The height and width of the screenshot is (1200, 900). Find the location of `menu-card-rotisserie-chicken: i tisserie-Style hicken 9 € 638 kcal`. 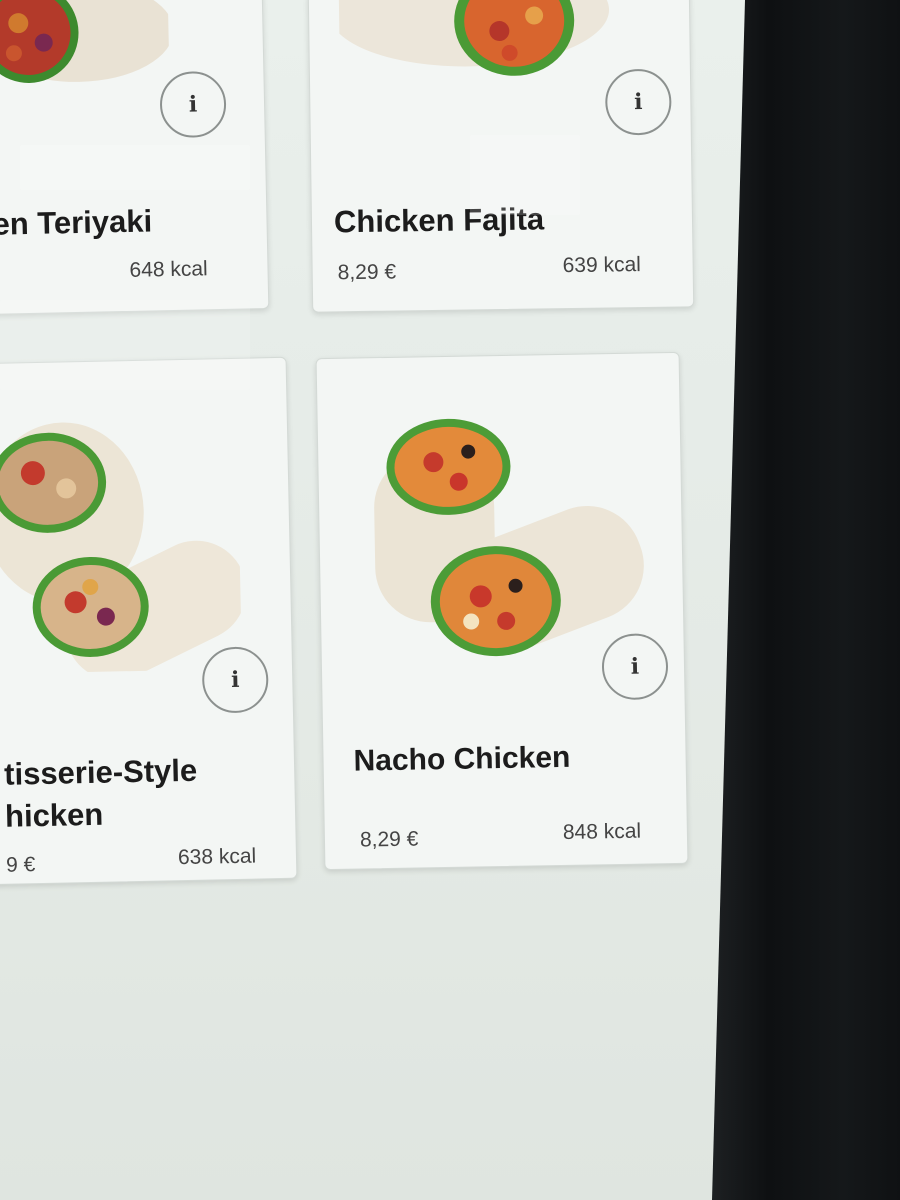

menu-card-rotisserie-chicken: i tisserie-Style hicken 9 € 638 kcal is located at coordinates (149, 621).